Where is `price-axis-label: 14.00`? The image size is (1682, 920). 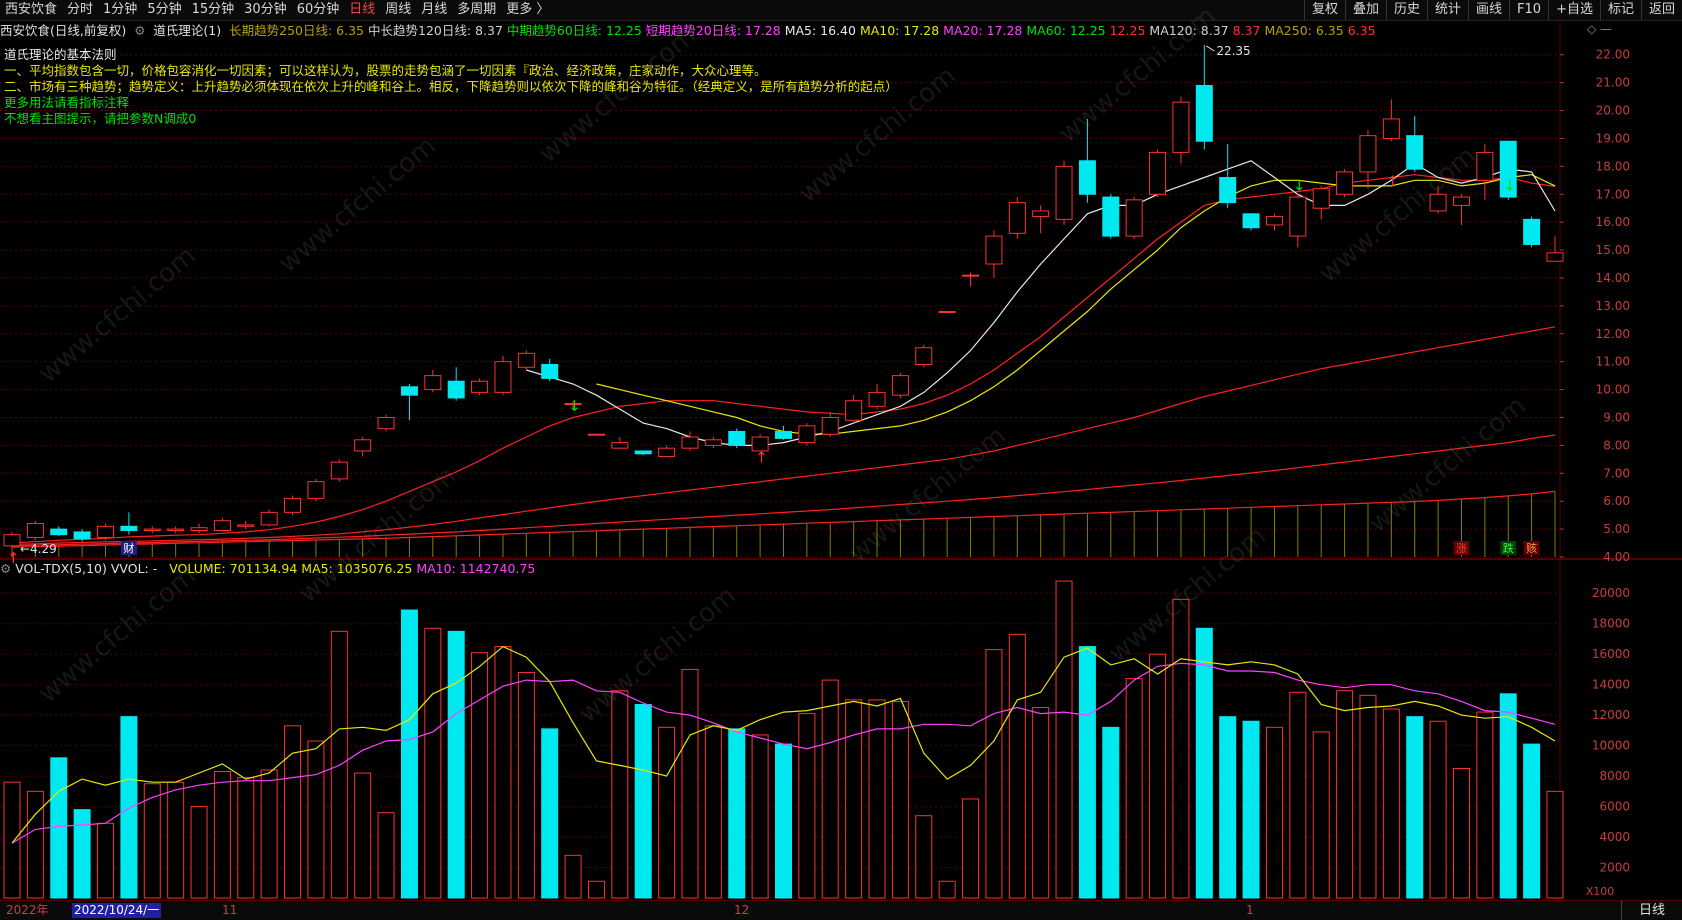 price-axis-label: 14.00 is located at coordinates (1613, 278).